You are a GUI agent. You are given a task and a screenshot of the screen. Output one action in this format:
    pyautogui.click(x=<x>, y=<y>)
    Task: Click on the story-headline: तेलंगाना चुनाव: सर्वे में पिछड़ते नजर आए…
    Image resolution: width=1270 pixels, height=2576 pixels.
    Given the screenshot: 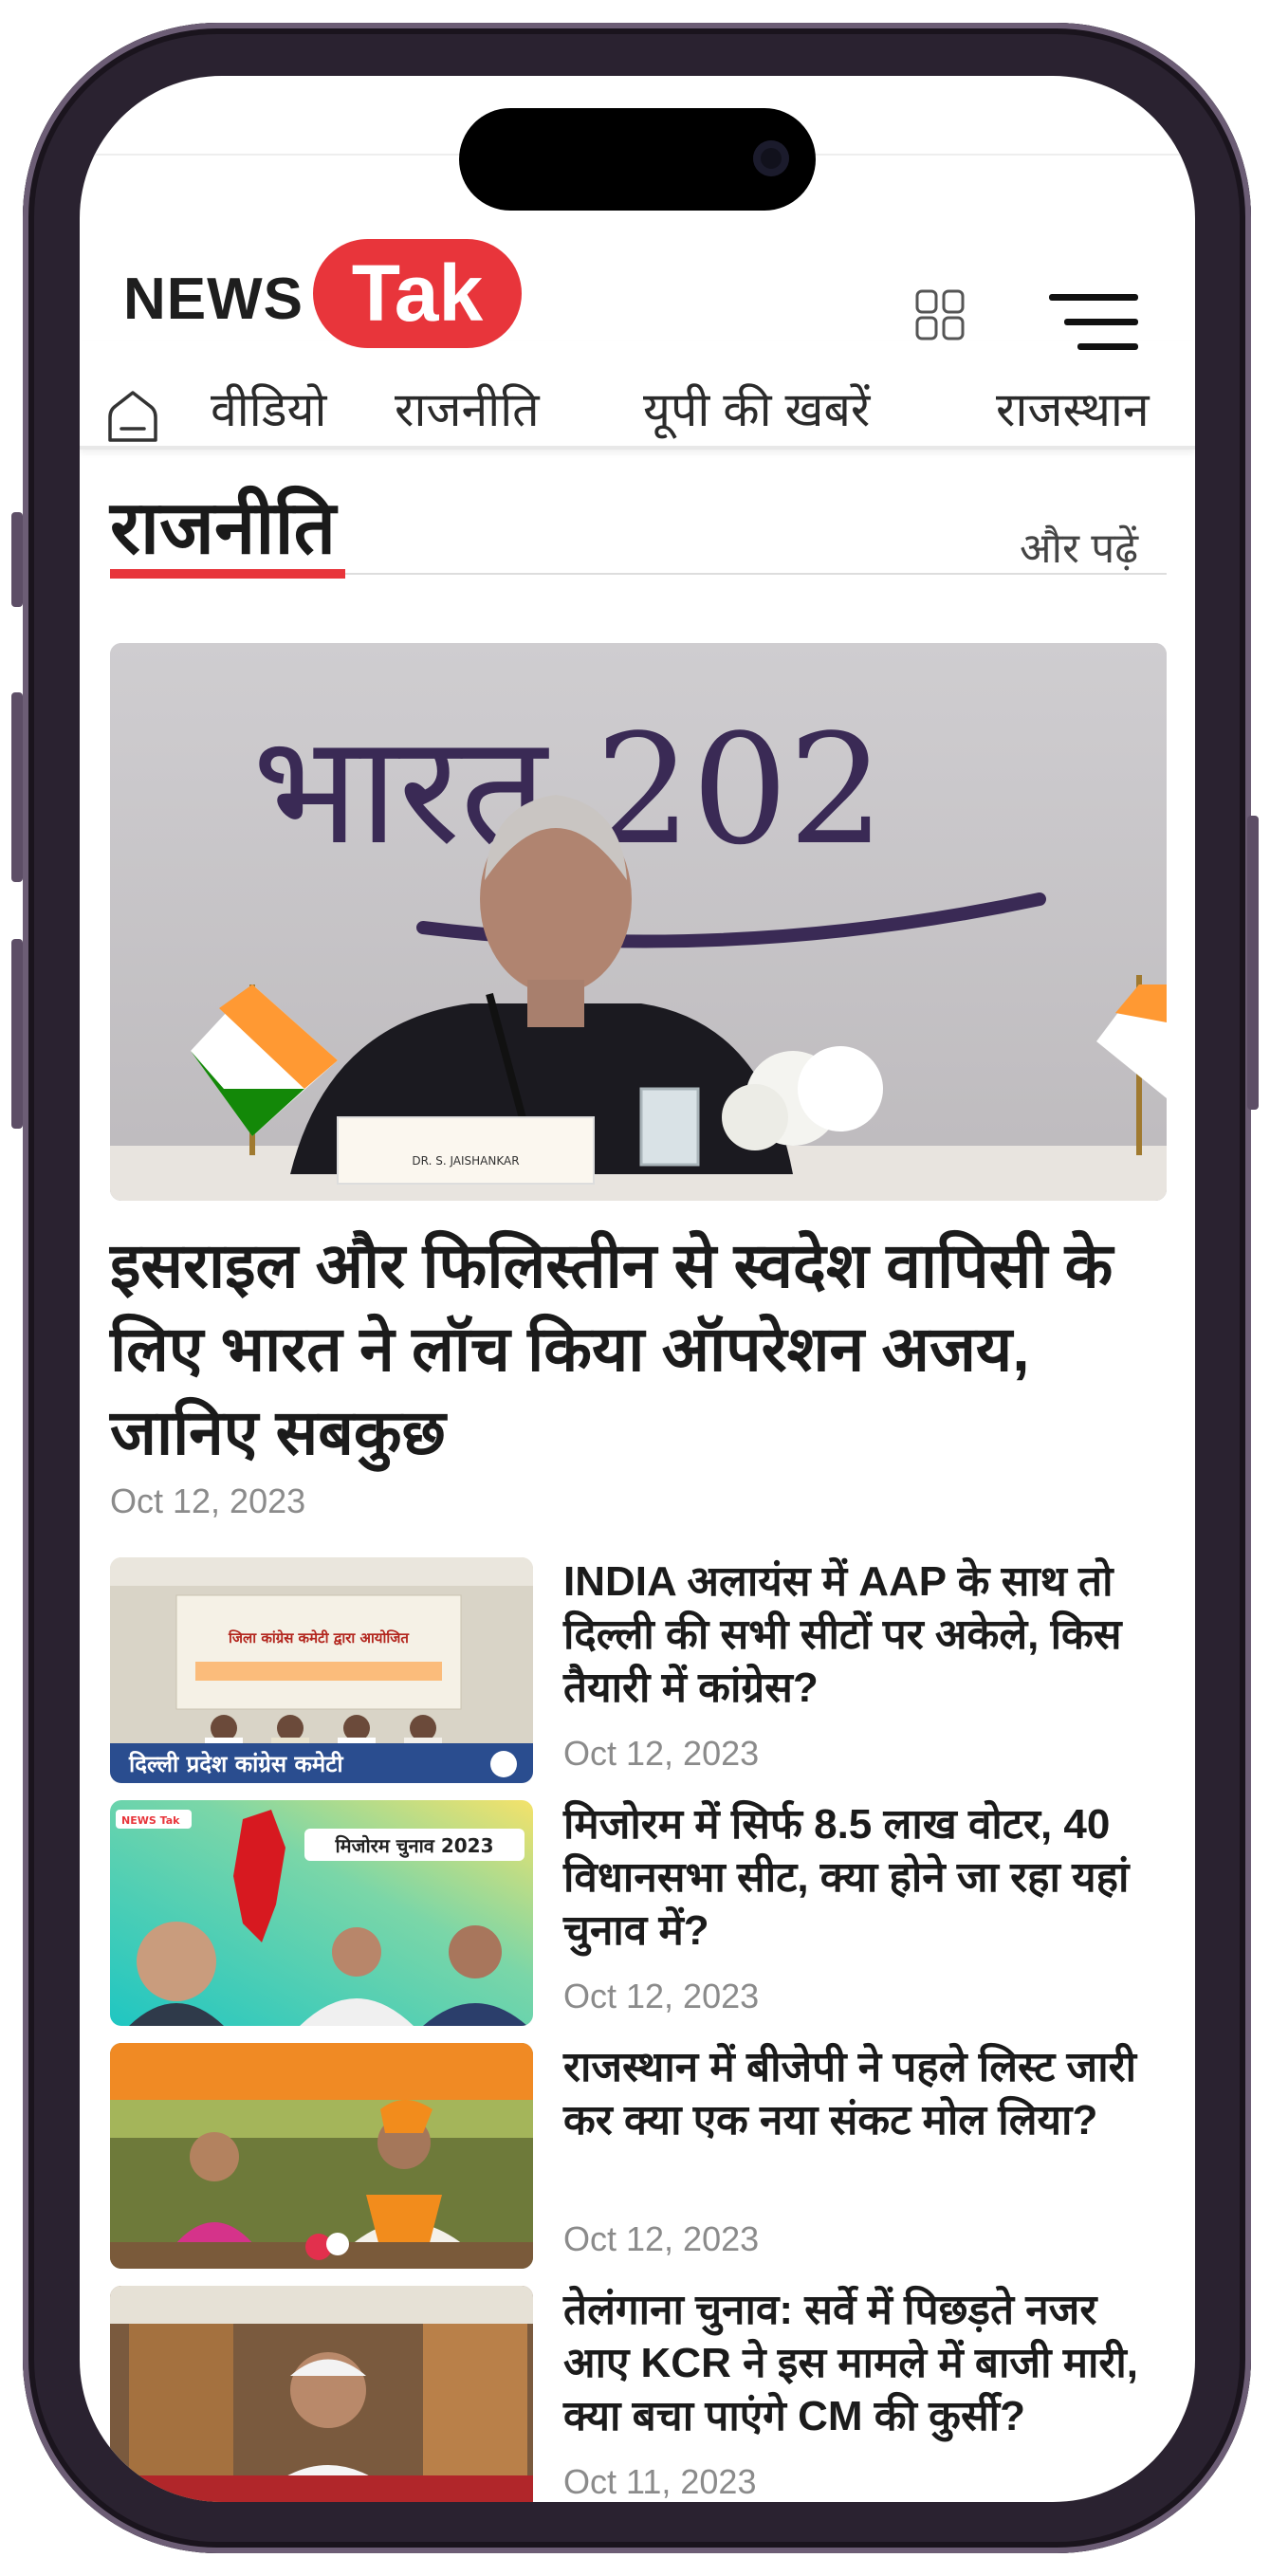 What is the action you would take?
    pyautogui.click(x=866, y=2363)
    